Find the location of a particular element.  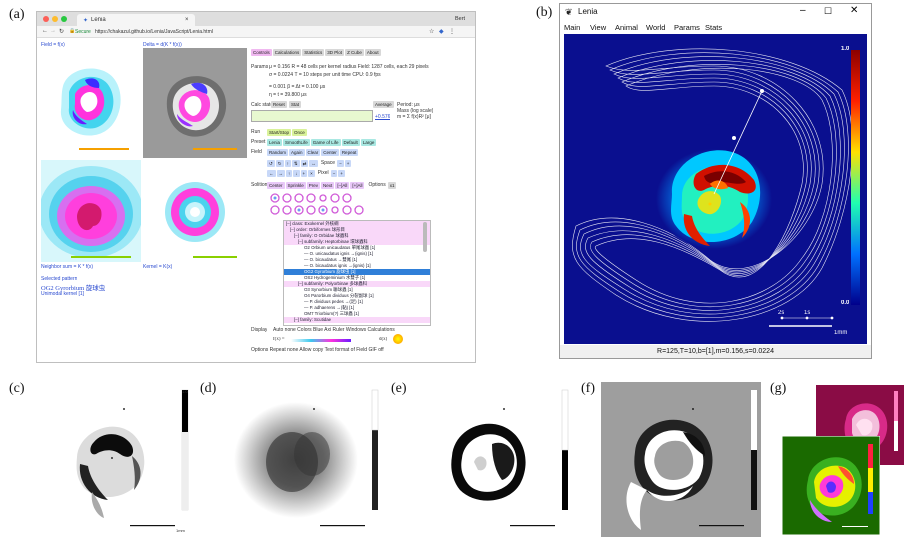

list-scrollbar is located at coordinates (425, 237).